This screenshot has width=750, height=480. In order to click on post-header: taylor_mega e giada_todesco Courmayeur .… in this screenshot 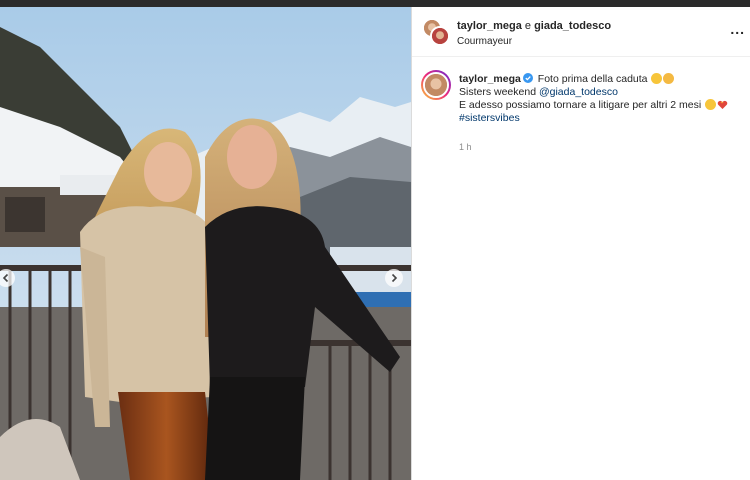, I will do `click(581, 32)`.